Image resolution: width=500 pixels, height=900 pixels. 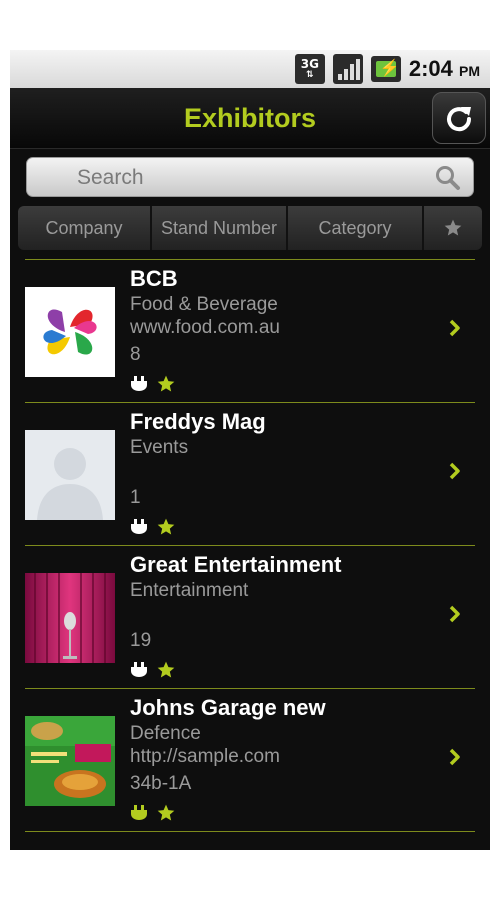 What do you see at coordinates (154, 278) in the screenshot?
I see `exhibitor-name: BCB` at bounding box center [154, 278].